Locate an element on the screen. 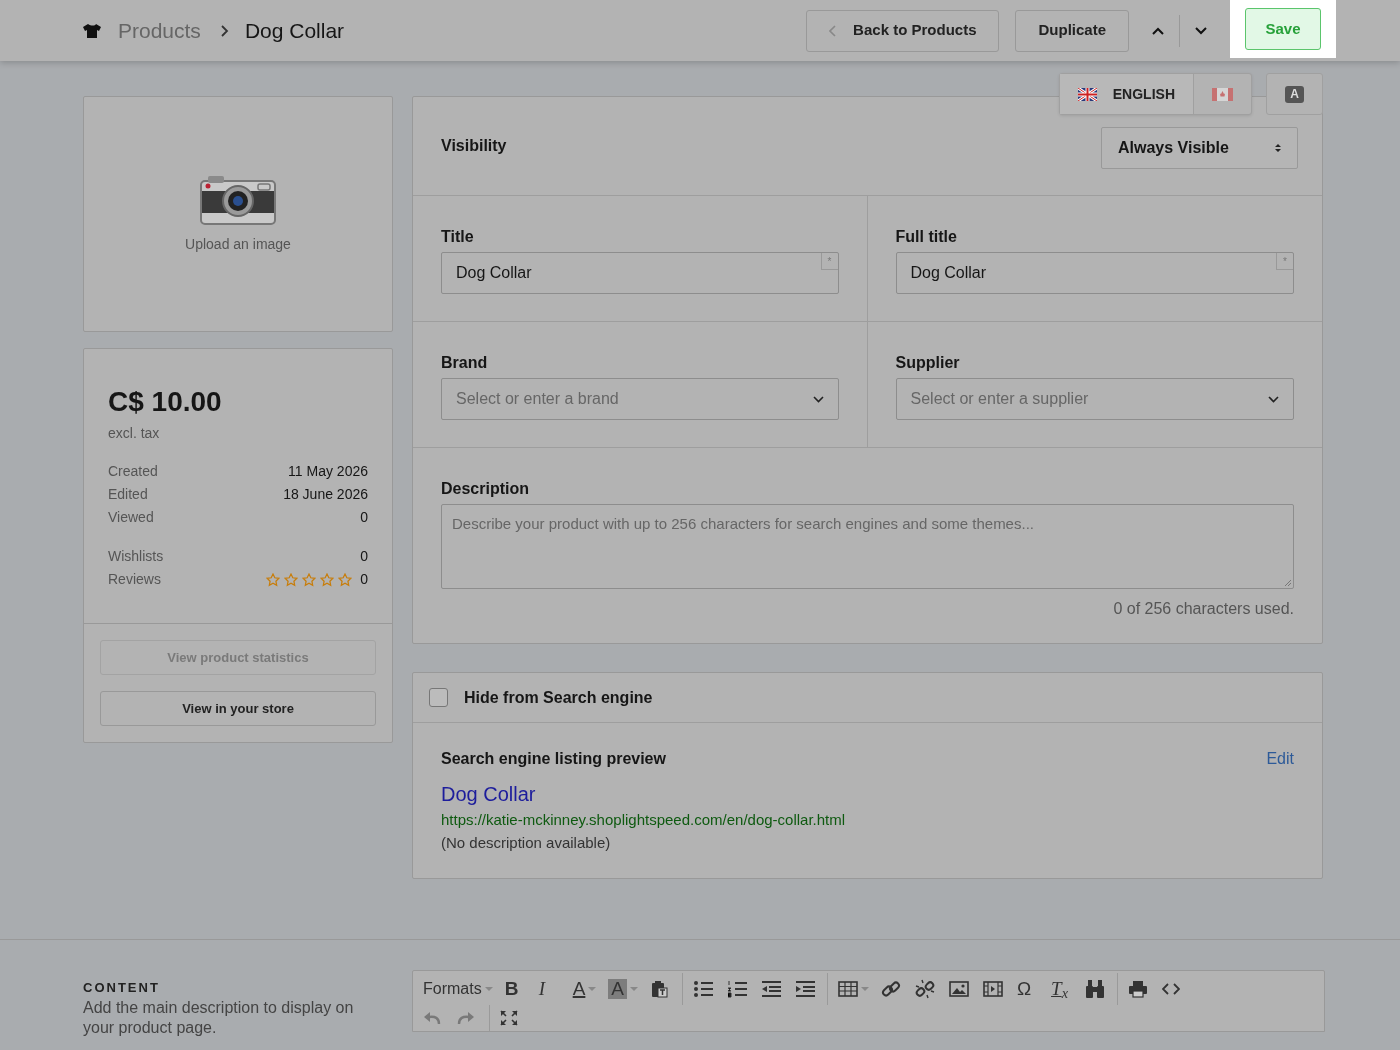 This screenshot has height=1050, width=1400. t-shirt-icon is located at coordinates (92, 30).